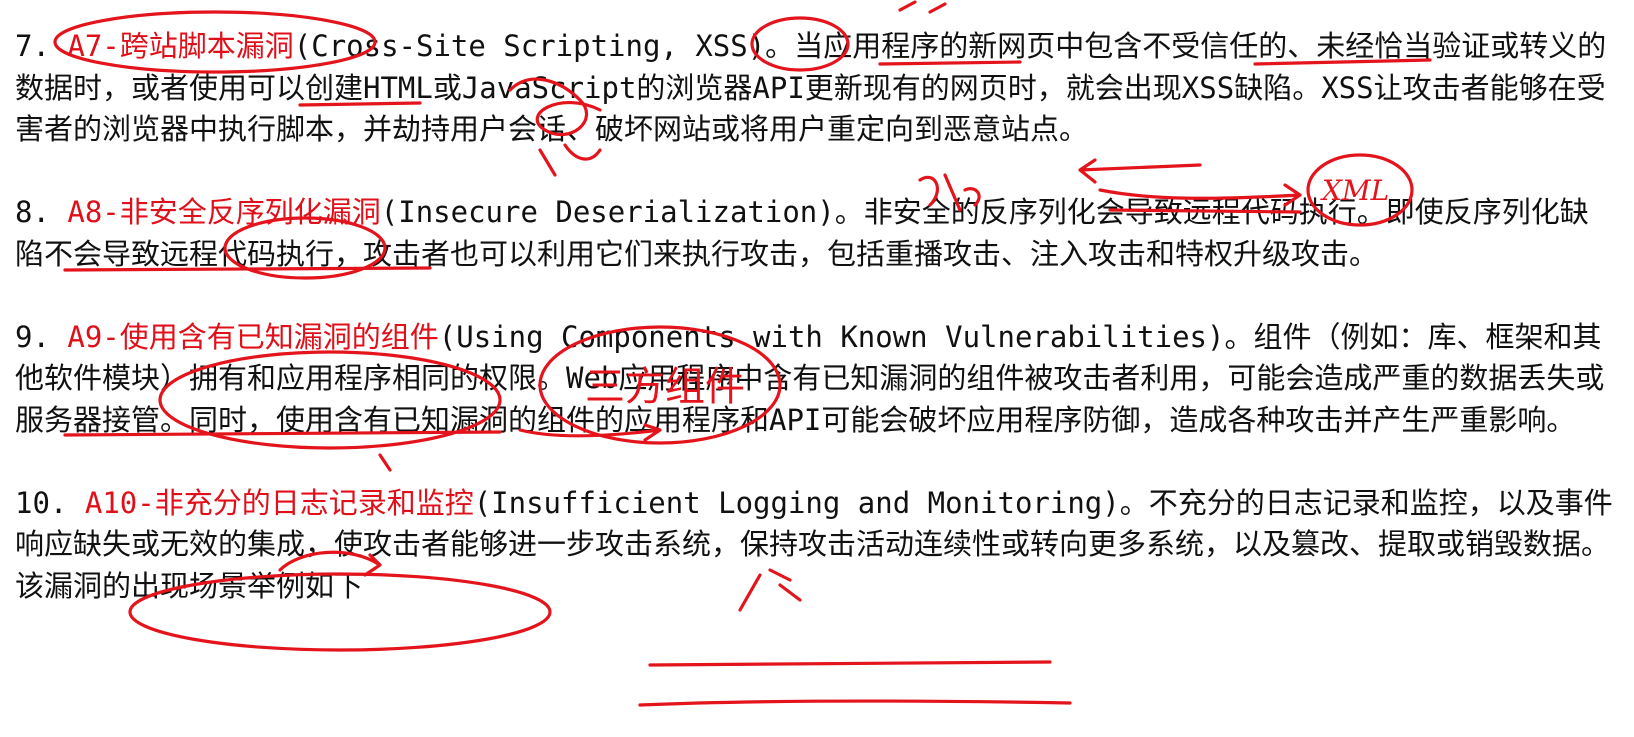 The width and height of the screenshot is (1634, 737). Describe the element at coordinates (922, 7) in the screenshot. I see `ink-mark-top` at that location.